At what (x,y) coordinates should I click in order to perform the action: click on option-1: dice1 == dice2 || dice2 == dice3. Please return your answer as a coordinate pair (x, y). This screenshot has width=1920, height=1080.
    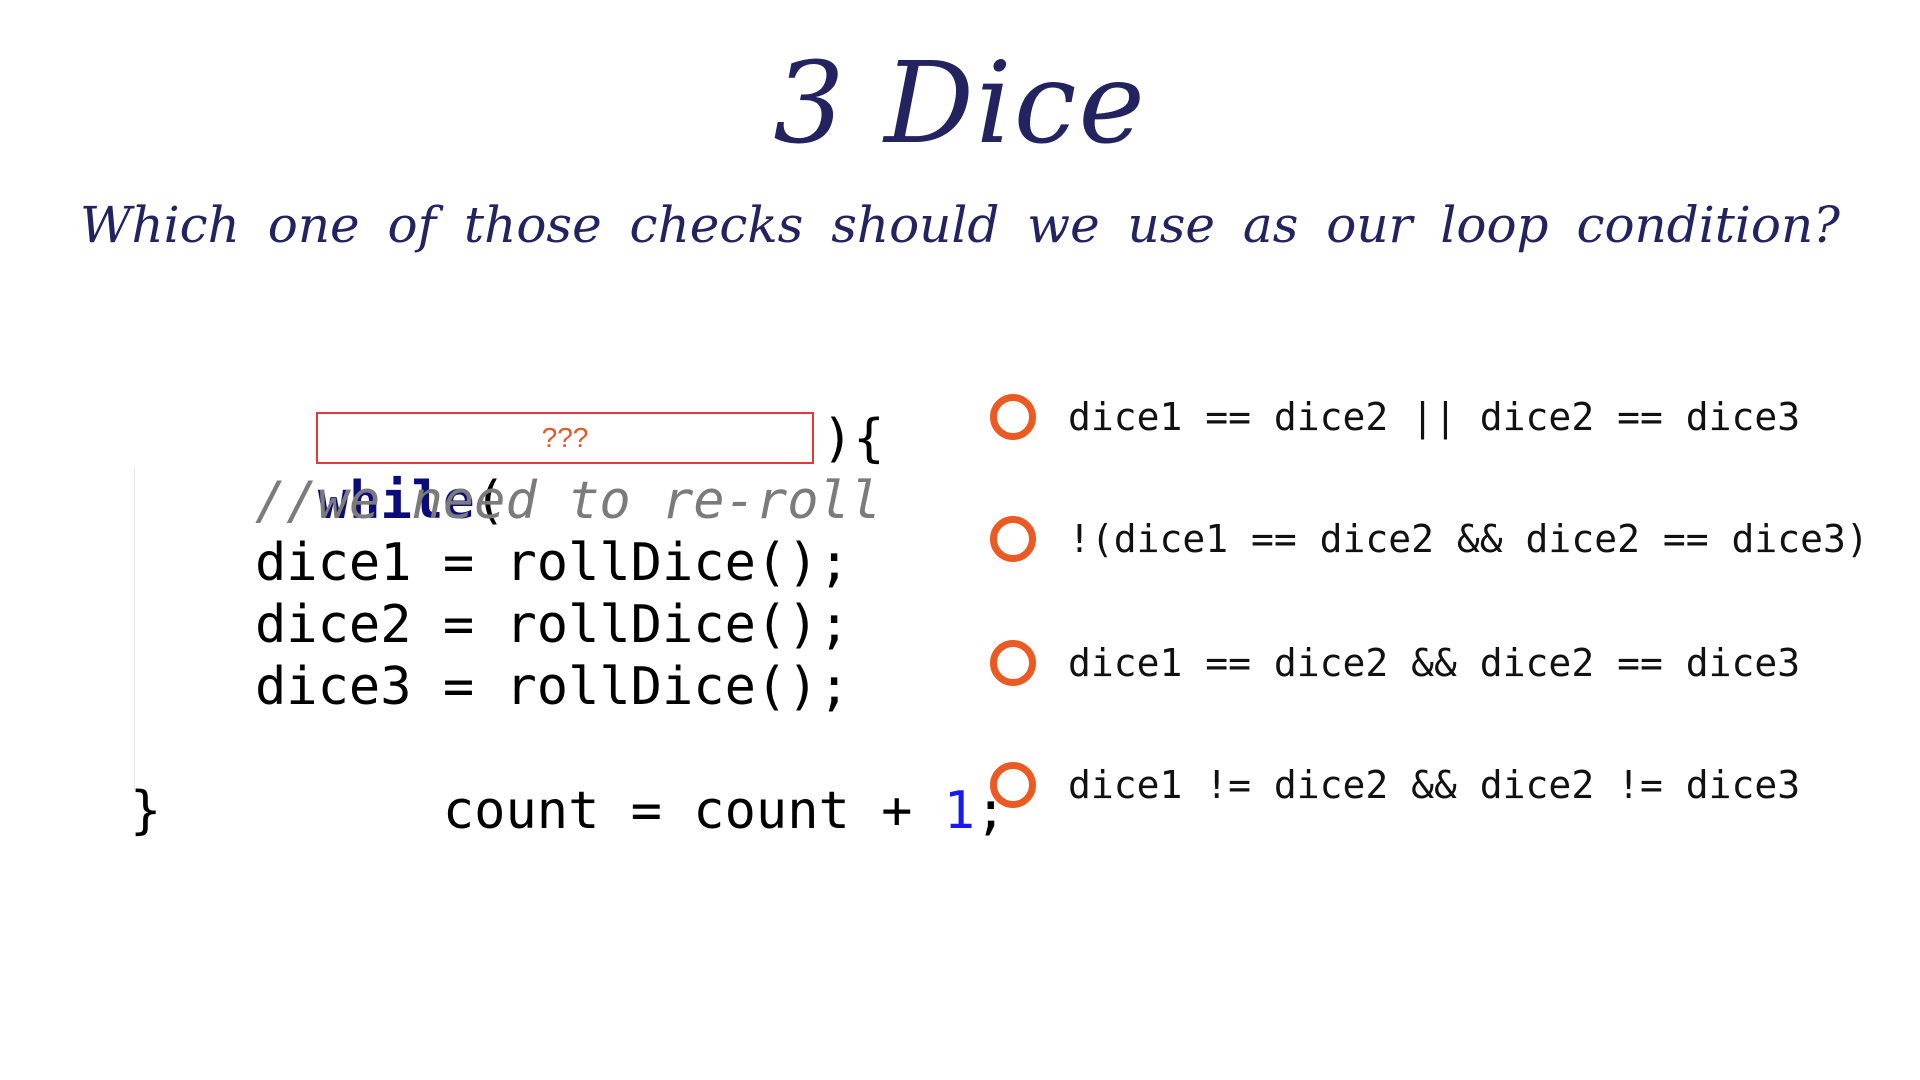
    Looking at the image, I should click on (1395, 417).